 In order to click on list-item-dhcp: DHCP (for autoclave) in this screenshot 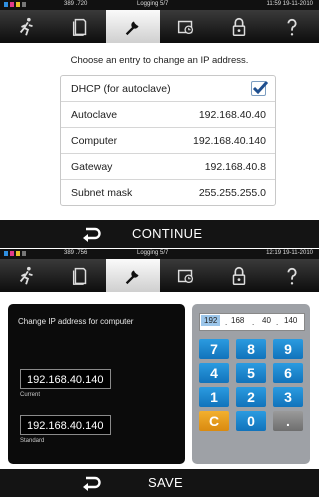, I will do `click(168, 89)`.